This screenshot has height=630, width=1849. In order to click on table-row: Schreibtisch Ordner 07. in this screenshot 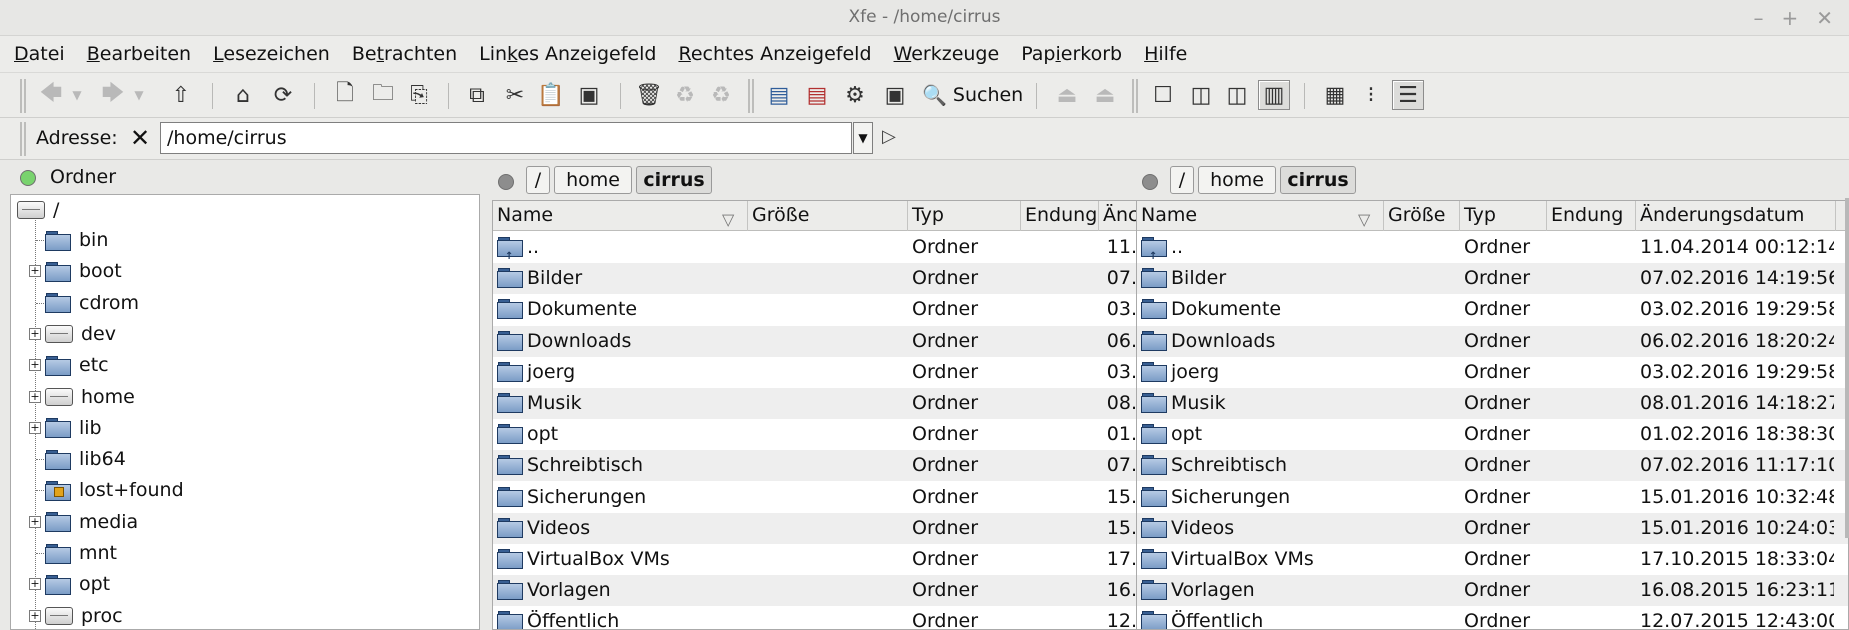, I will do `click(817, 466)`.